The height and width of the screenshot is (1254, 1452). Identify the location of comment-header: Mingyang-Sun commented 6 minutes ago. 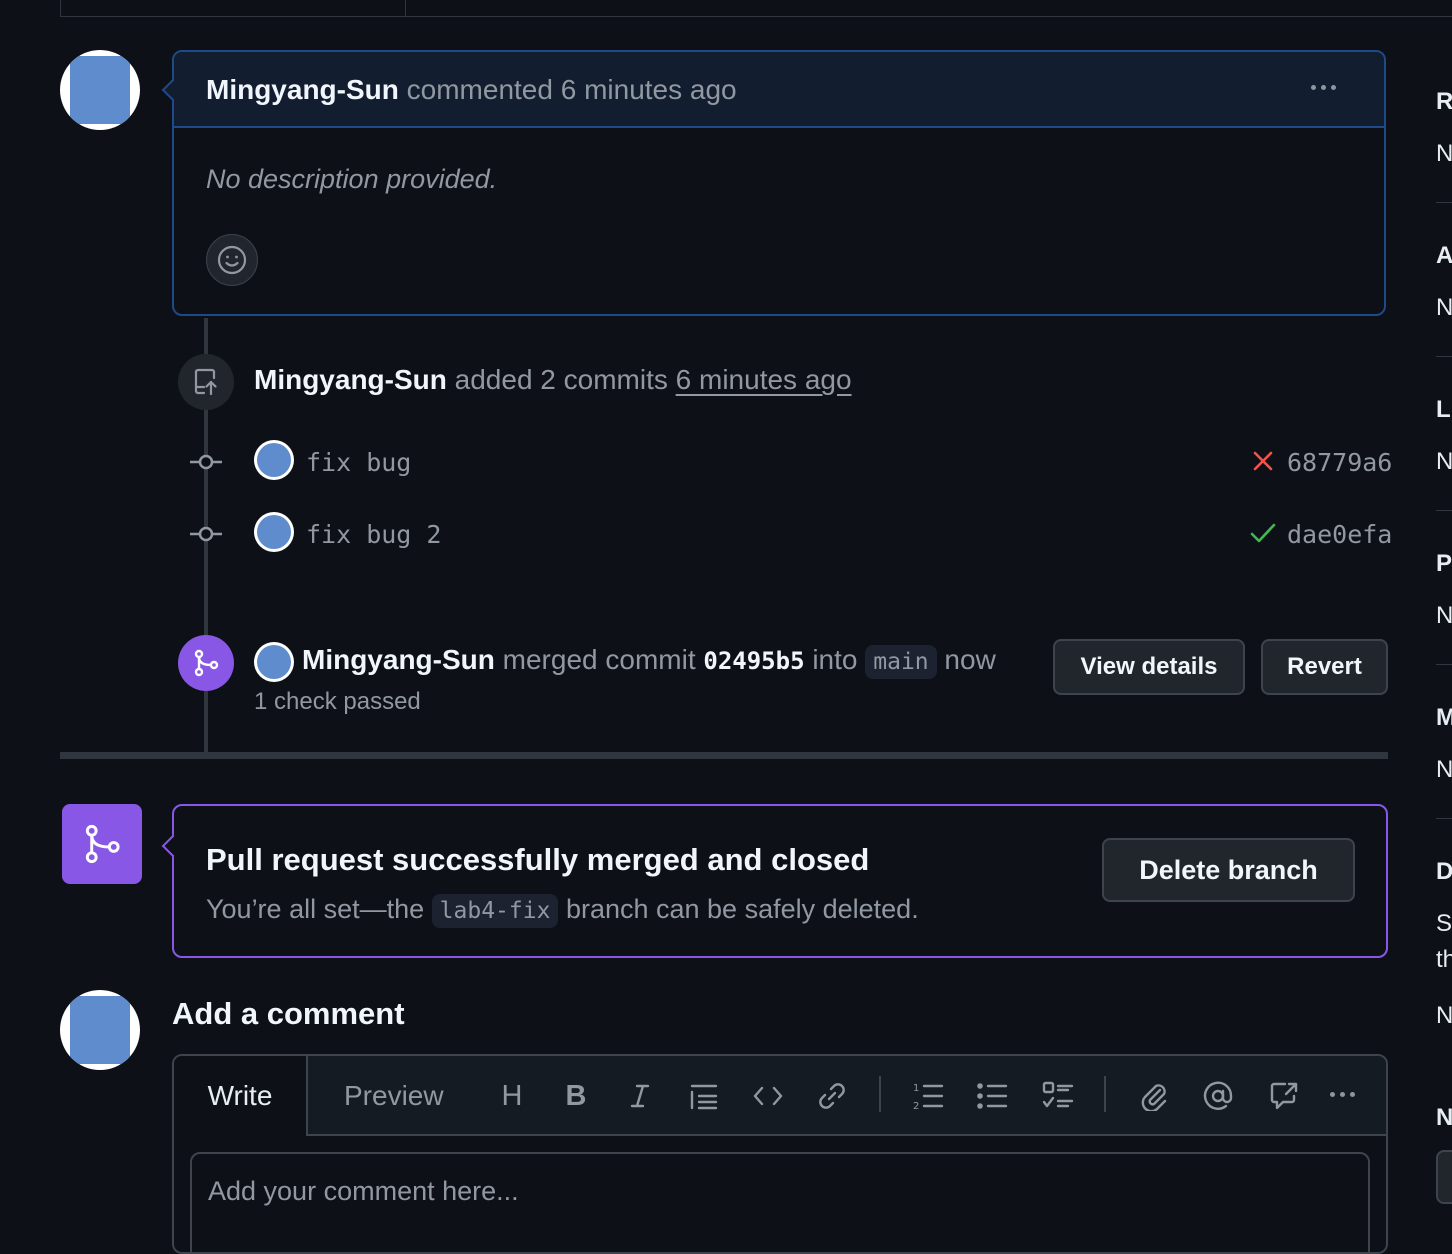
(779, 90).